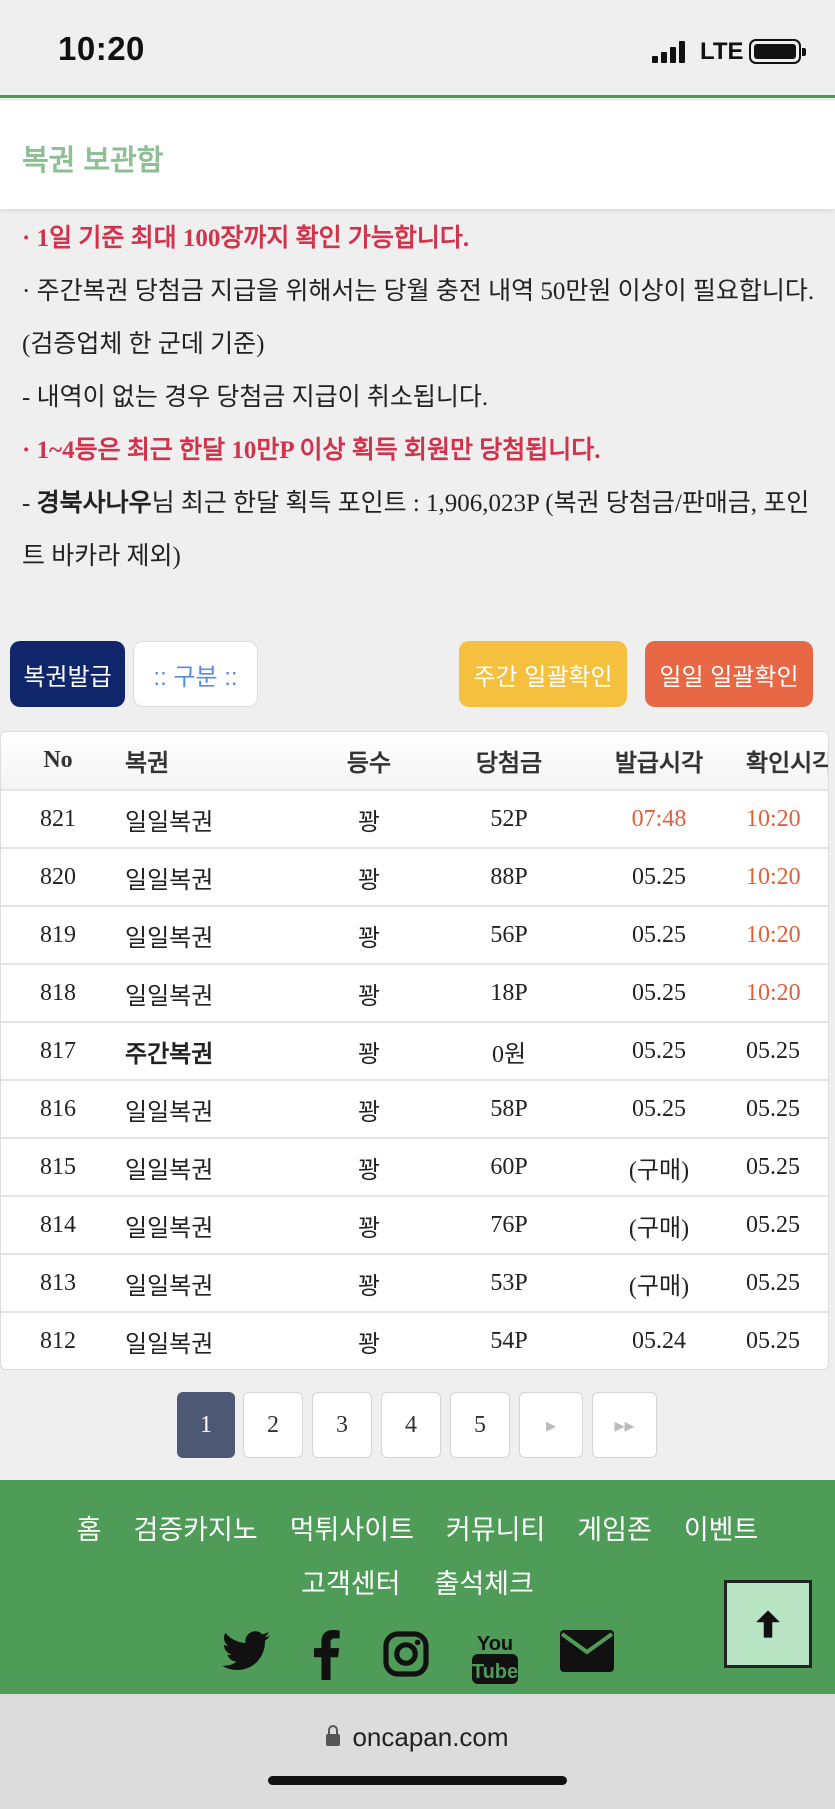  Describe the element at coordinates (342, 1425) in the screenshot. I see `page-3-button: 3` at that location.